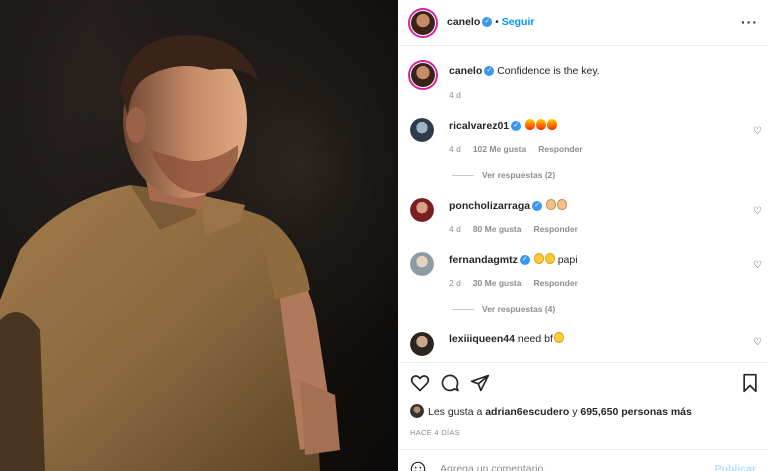  Describe the element at coordinates (562, 204) in the screenshot. I see `ok-hand-emoji-icon` at that location.